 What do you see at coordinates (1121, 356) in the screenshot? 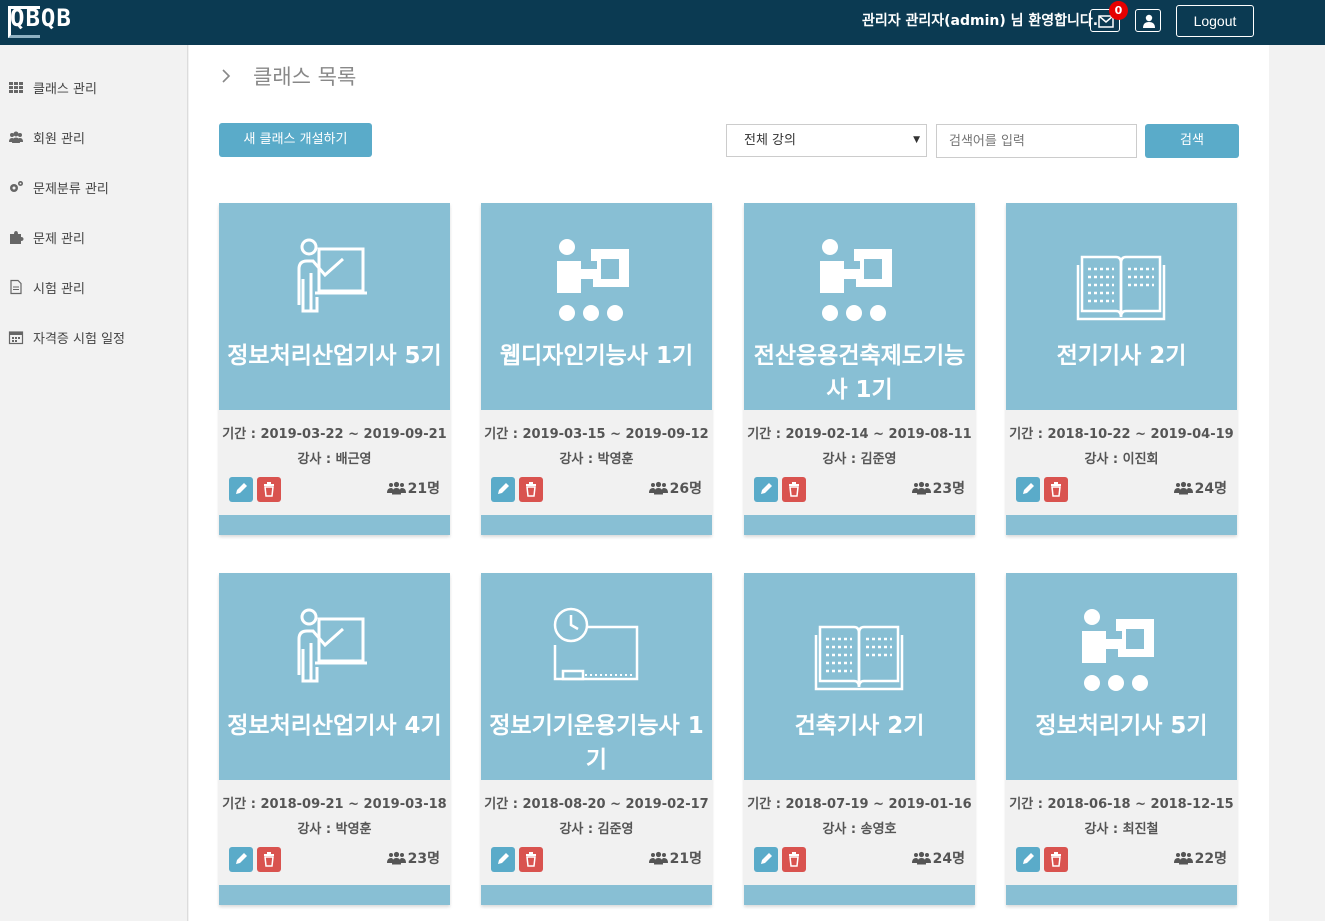
I see `card-title: 전기기사 2기` at bounding box center [1121, 356].